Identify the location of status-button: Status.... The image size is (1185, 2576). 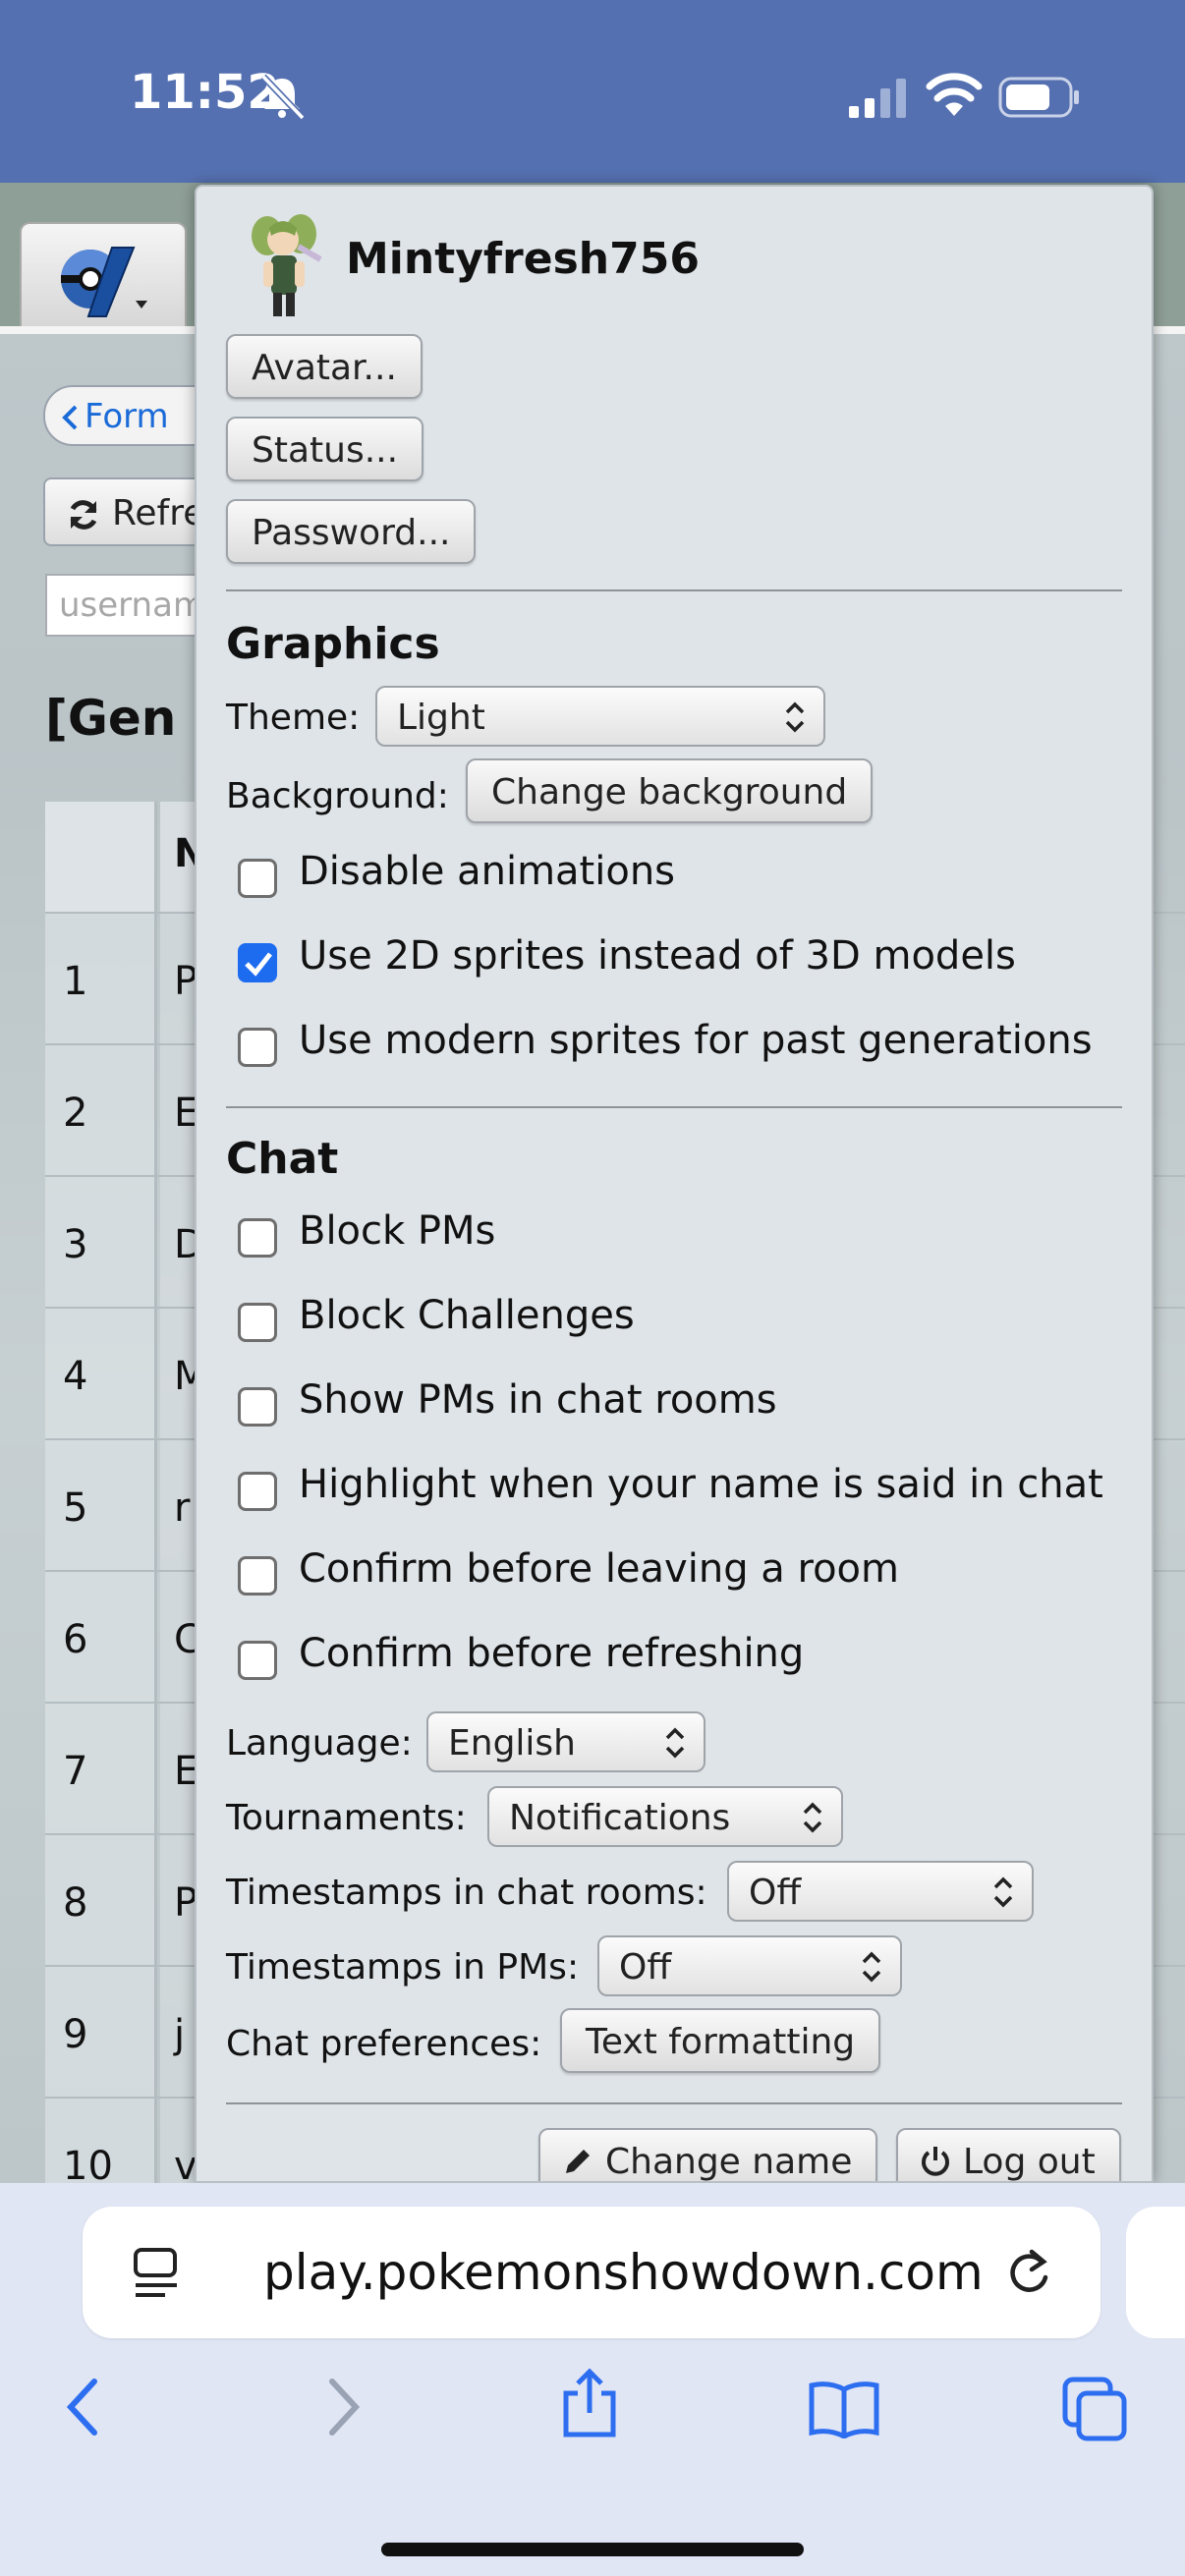
(325, 449).